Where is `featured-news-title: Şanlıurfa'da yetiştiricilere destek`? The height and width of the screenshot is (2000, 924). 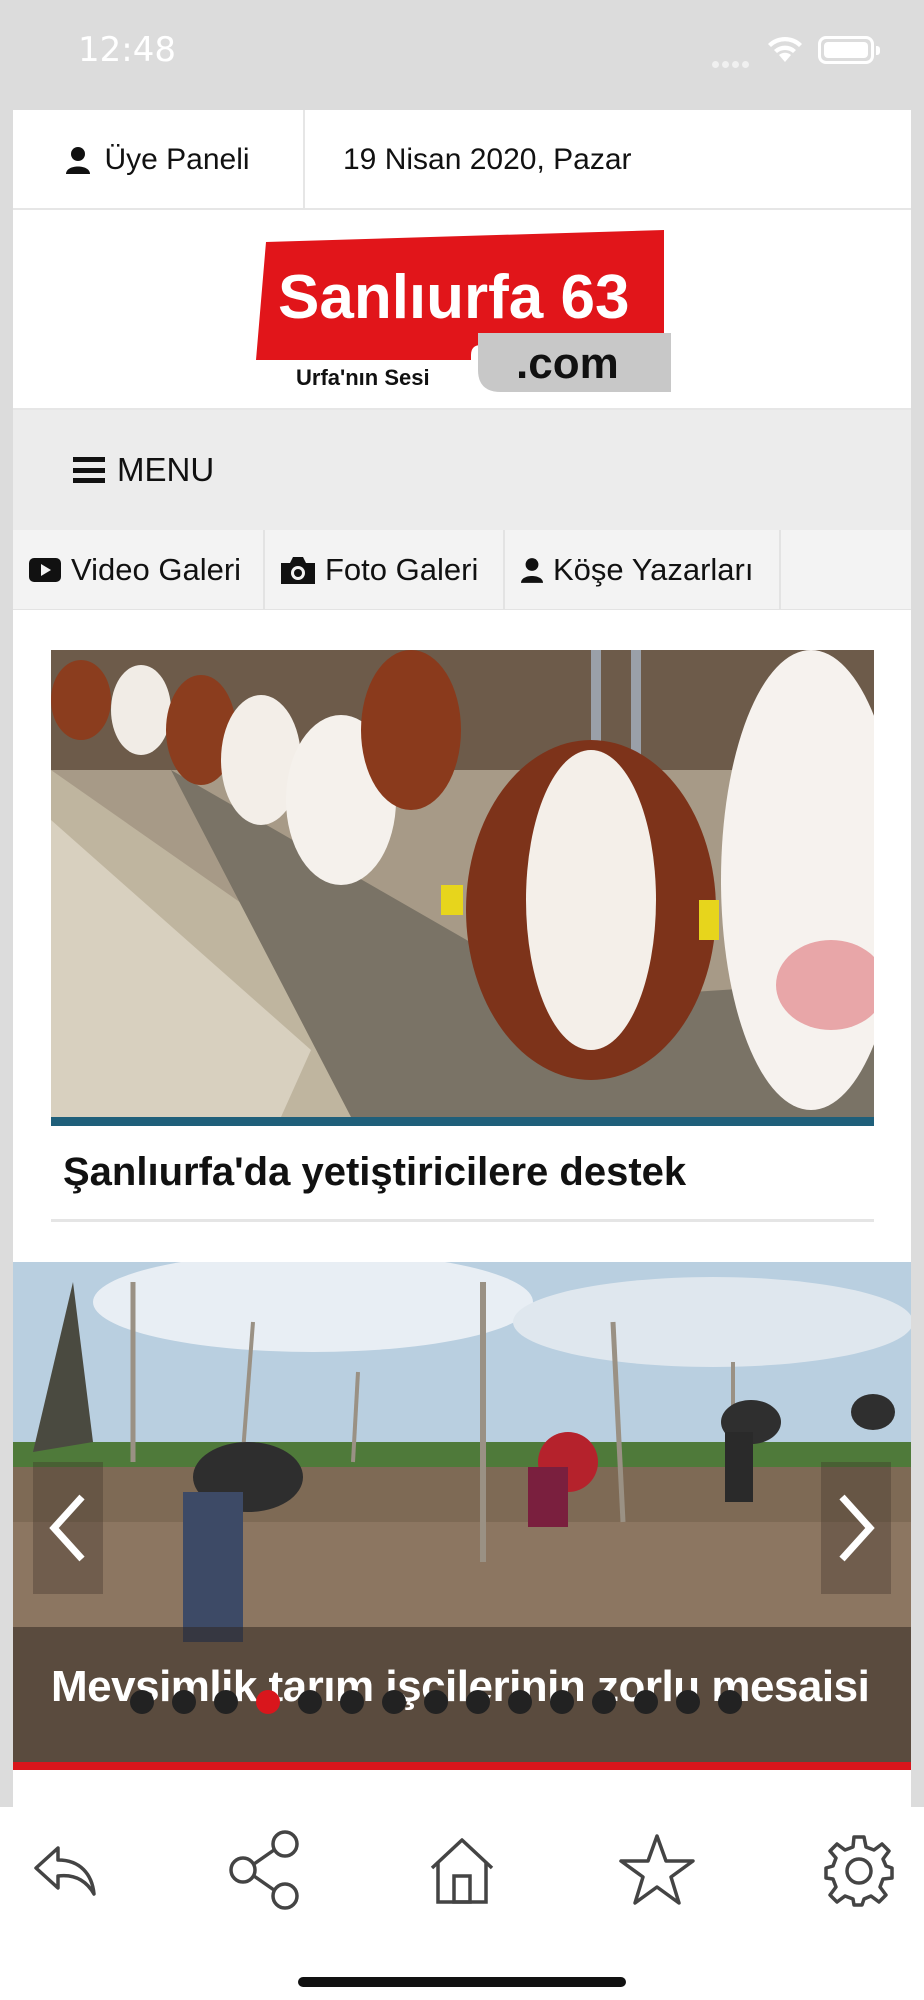 featured-news-title: Şanlıurfa'da yetiştiricilere destek is located at coordinates (374, 1172).